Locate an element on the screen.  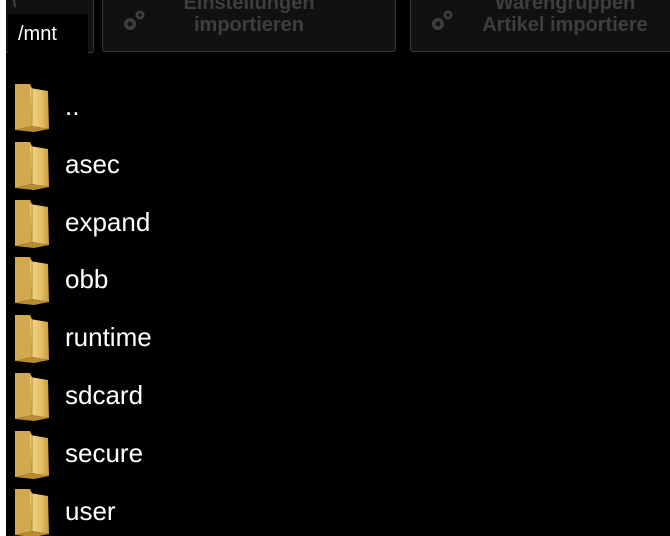
list-item-runtime: runtime is located at coordinates (338, 338).